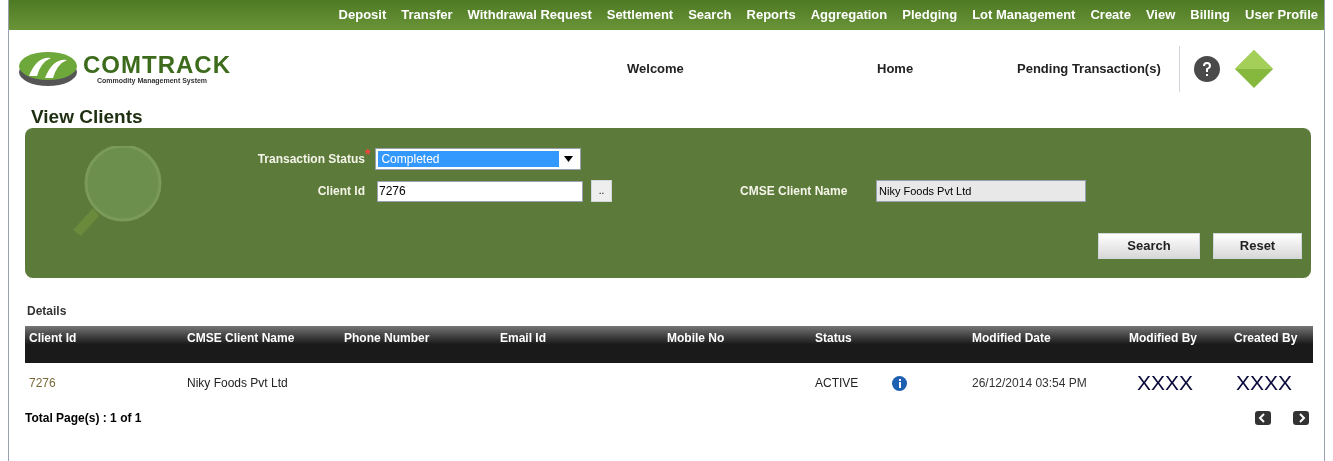  What do you see at coordinates (710, 15) in the screenshot?
I see `menu-item: Search` at bounding box center [710, 15].